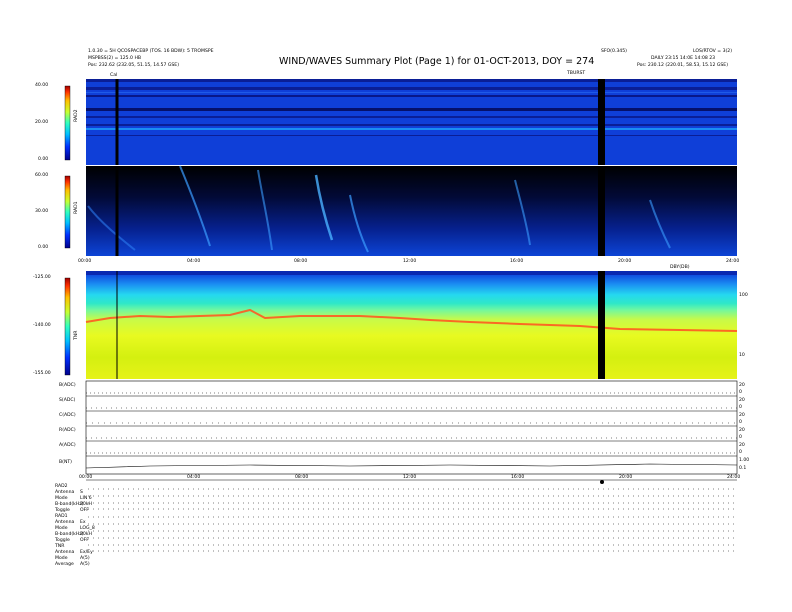 Image resolution: width=792 pixels, height=612 pixels. Describe the element at coordinates (84, 540) in the screenshot. I see `rad1-row-3-val: OFF` at that location.